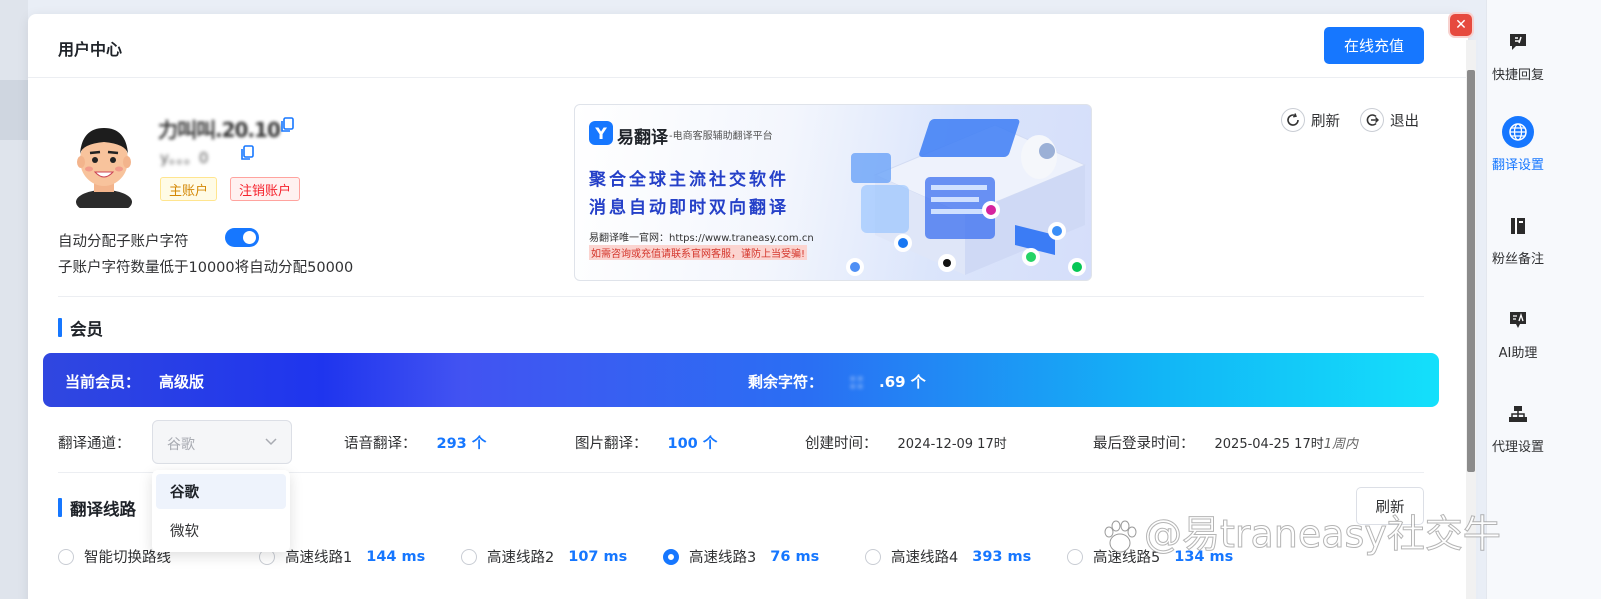 Image resolution: width=1601 pixels, height=599 pixels. Describe the element at coordinates (1543, 299) in the screenshot. I see `right-sidebar: 快捷回复 翻译设置 粉丝备注 AI助理 代理设置` at that location.